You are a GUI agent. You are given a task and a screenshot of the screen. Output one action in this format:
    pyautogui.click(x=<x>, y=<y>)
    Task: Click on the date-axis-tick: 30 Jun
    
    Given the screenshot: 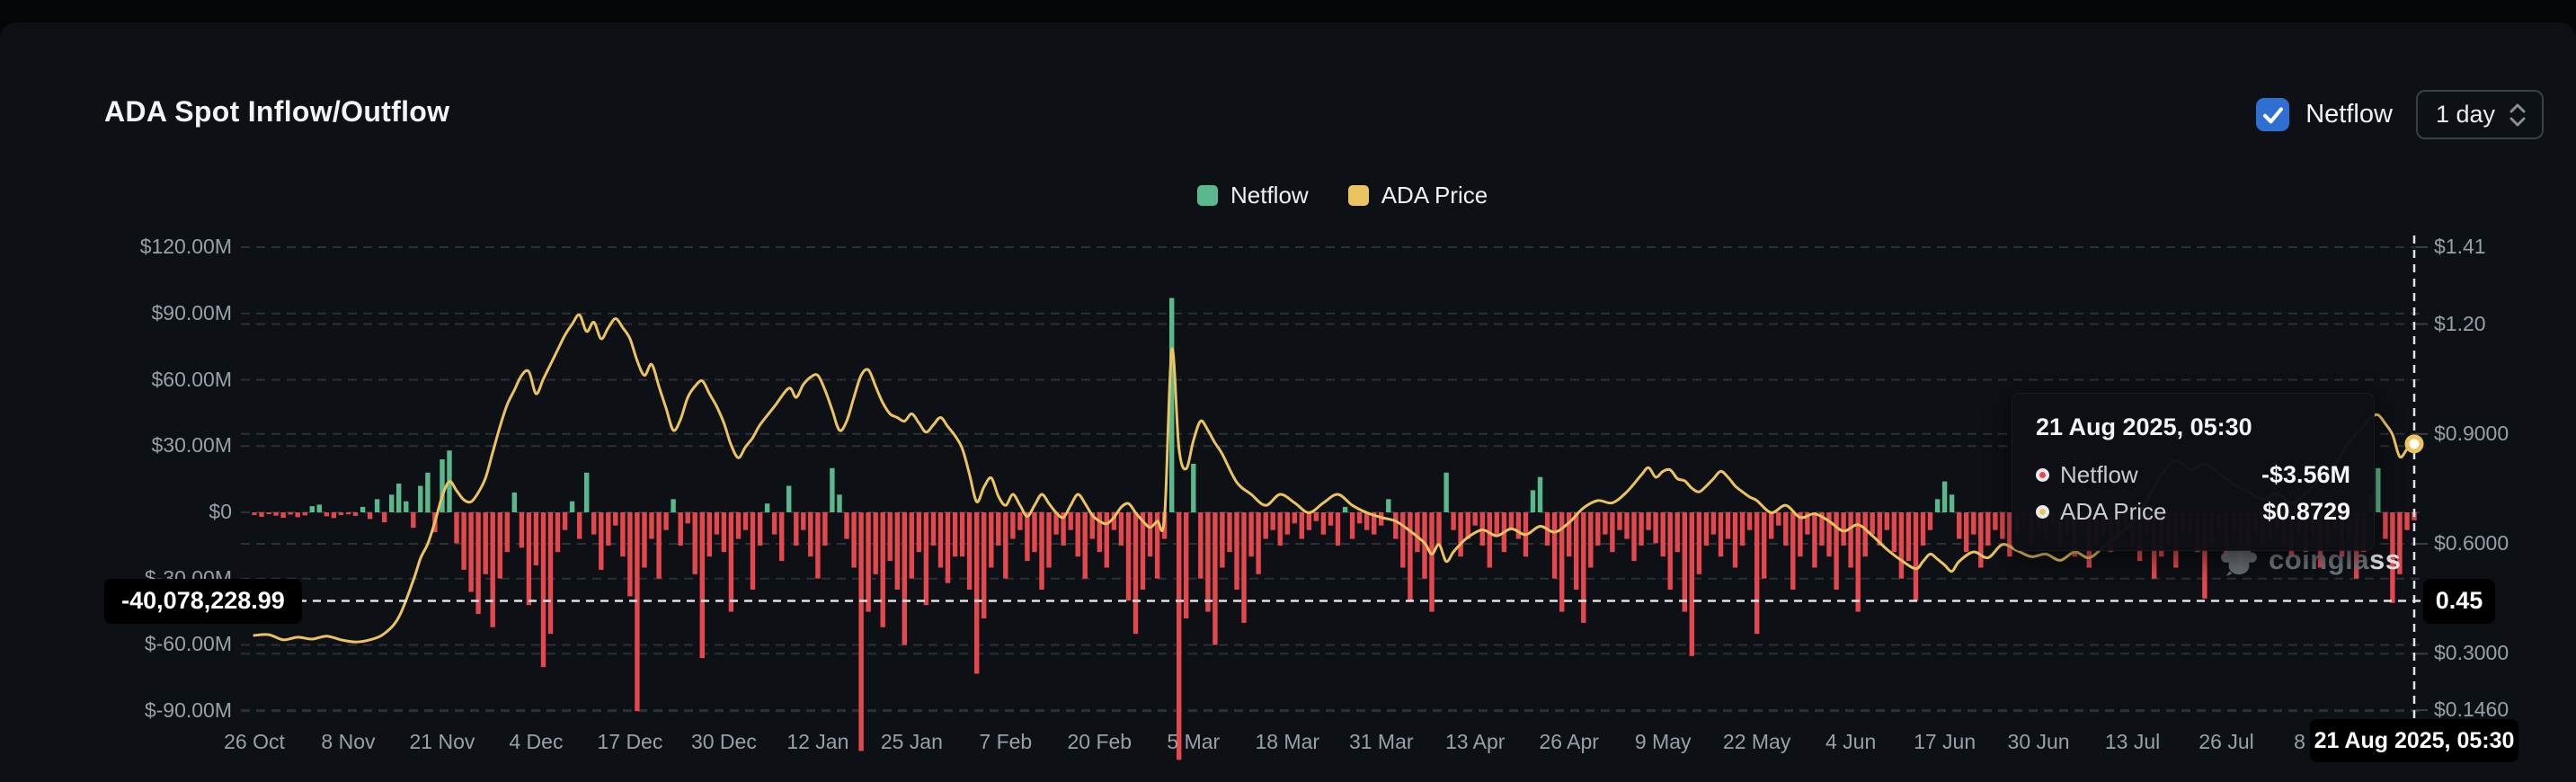 What is the action you would take?
    pyautogui.click(x=2038, y=741)
    